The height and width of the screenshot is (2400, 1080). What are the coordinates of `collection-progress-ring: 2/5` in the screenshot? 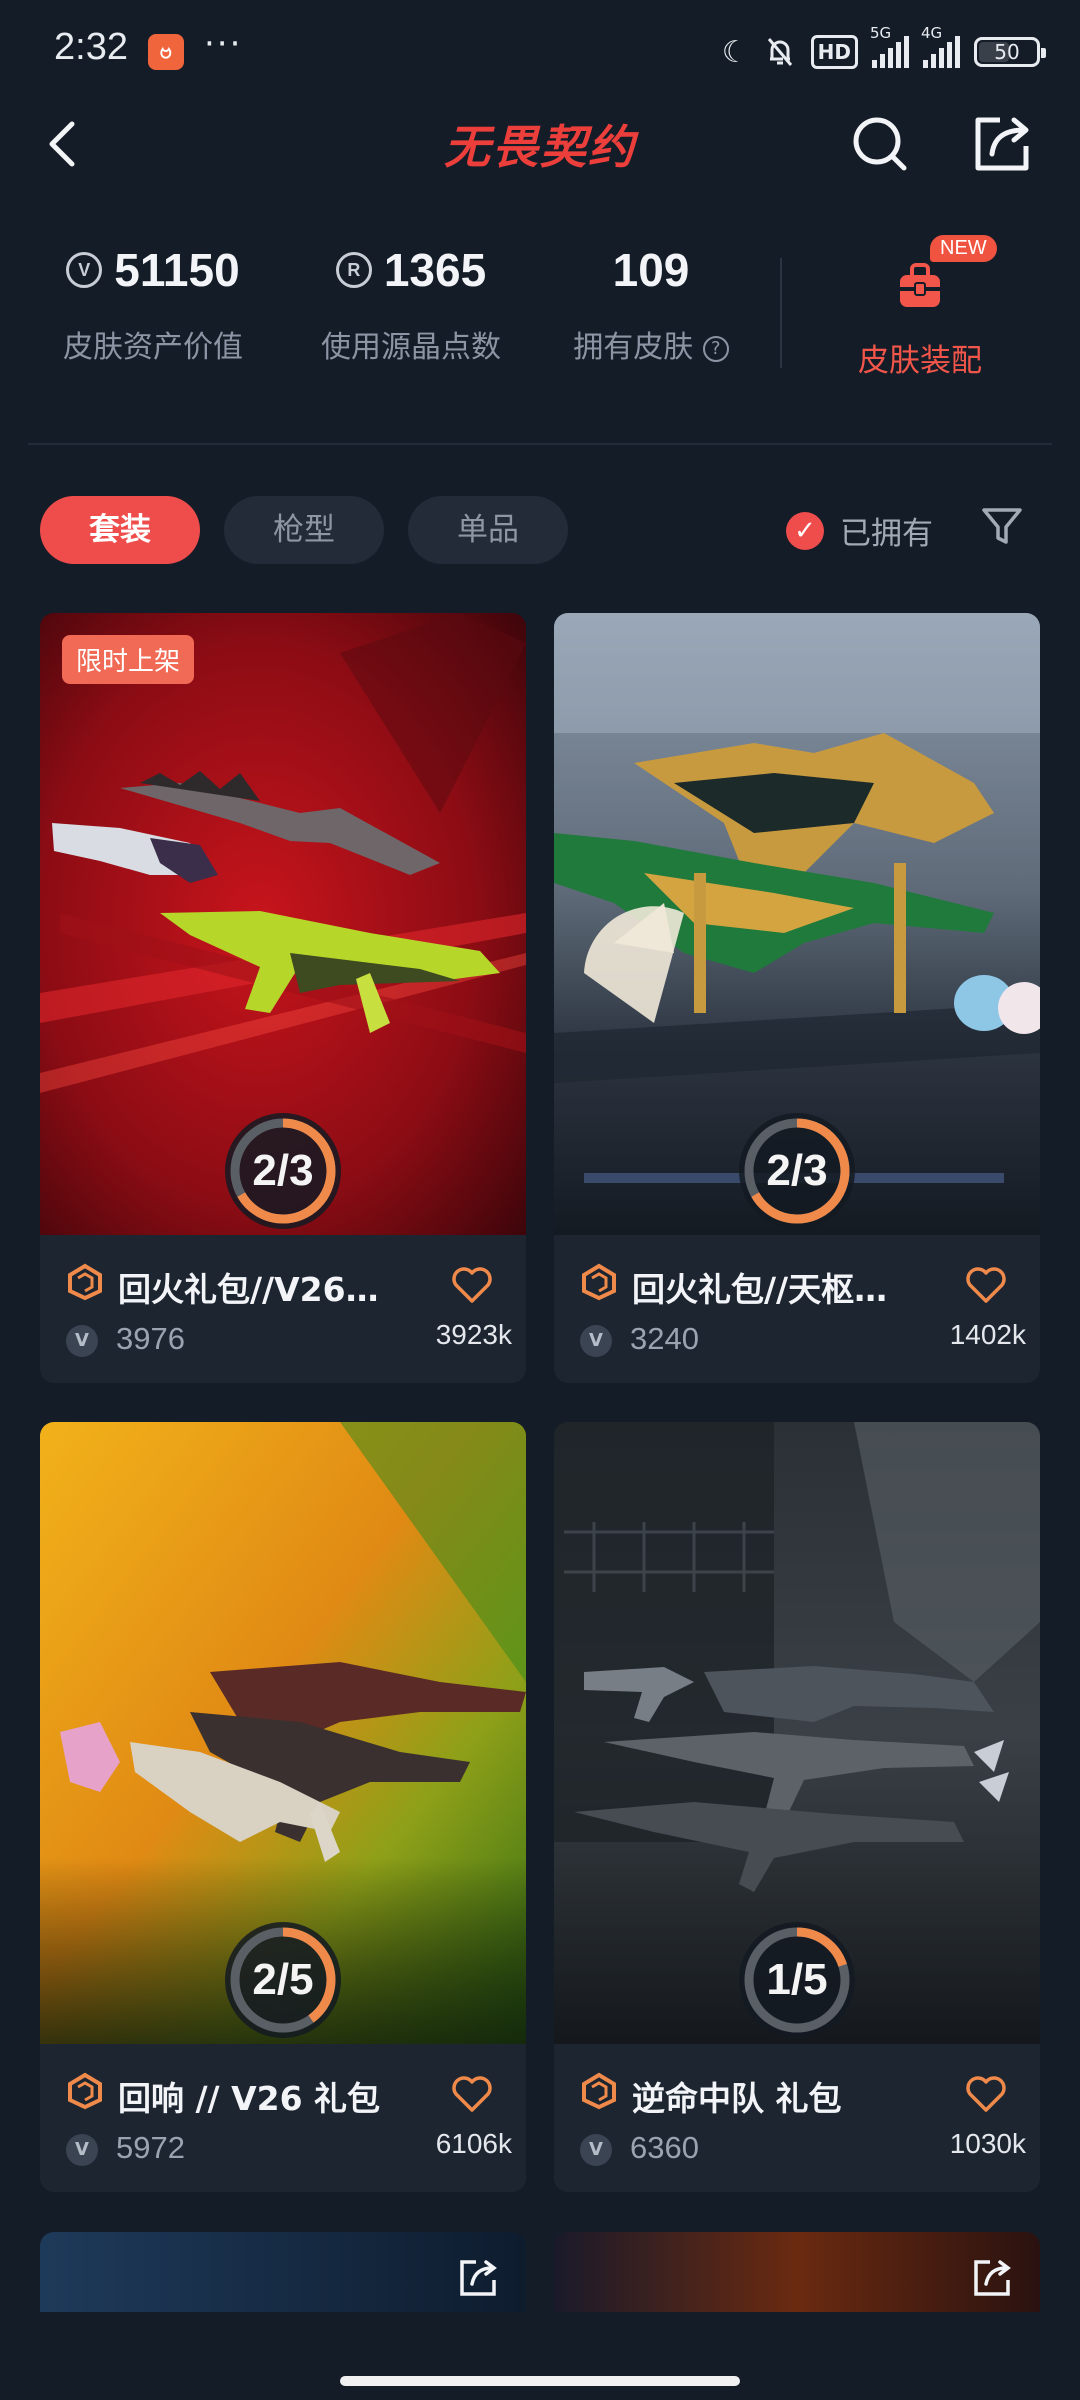 It's located at (283, 1980).